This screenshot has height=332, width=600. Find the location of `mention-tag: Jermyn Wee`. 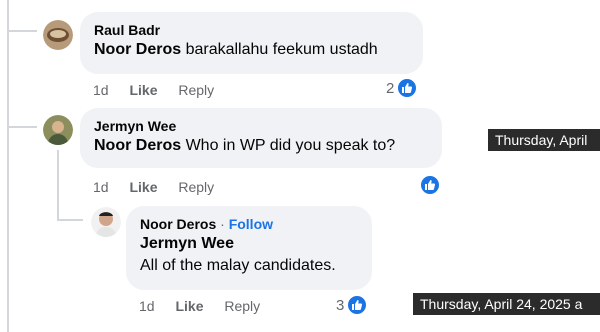

mention-tag: Jermyn Wee is located at coordinates (249, 244).